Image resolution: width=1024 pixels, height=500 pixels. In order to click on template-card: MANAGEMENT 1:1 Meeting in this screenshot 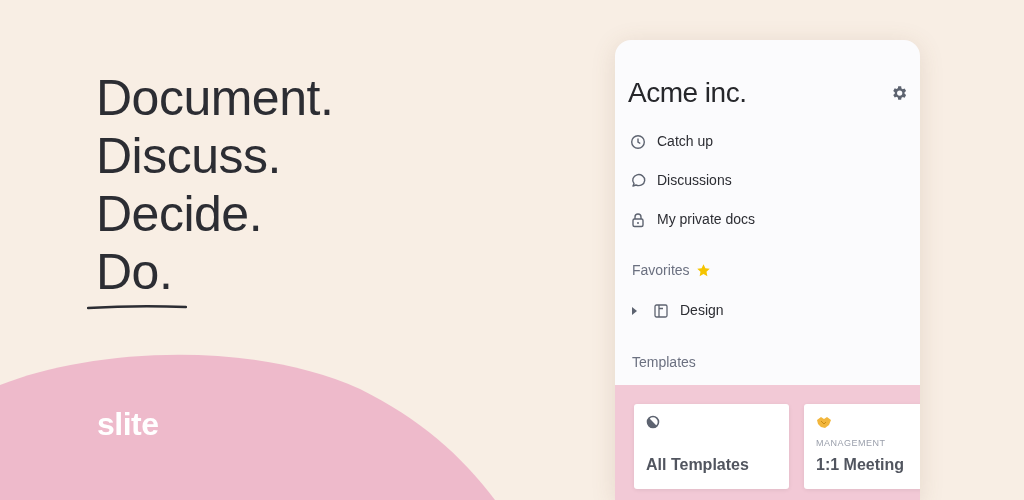, I will do `click(862, 446)`.